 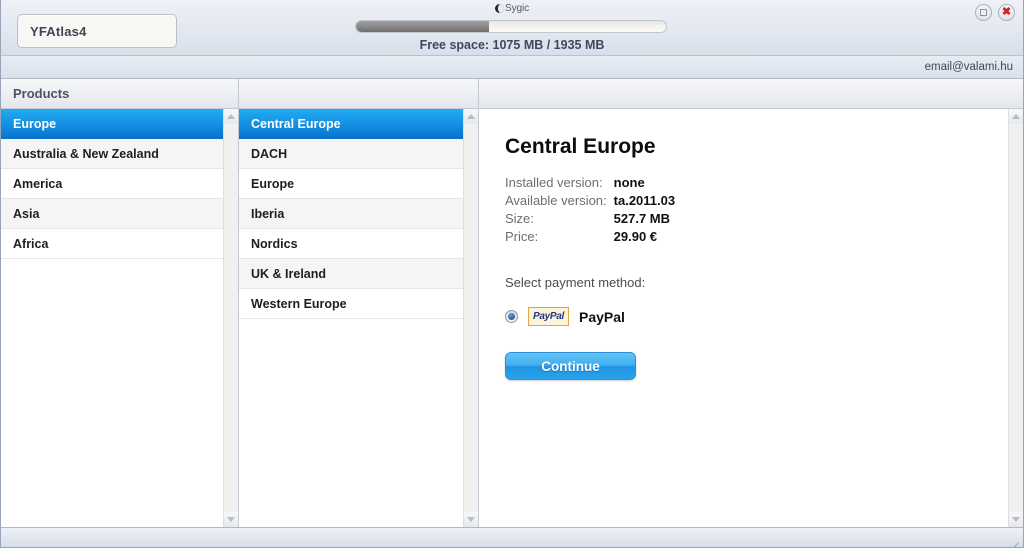 I want to click on brand-logo: Sygic, so click(x=512, y=8).